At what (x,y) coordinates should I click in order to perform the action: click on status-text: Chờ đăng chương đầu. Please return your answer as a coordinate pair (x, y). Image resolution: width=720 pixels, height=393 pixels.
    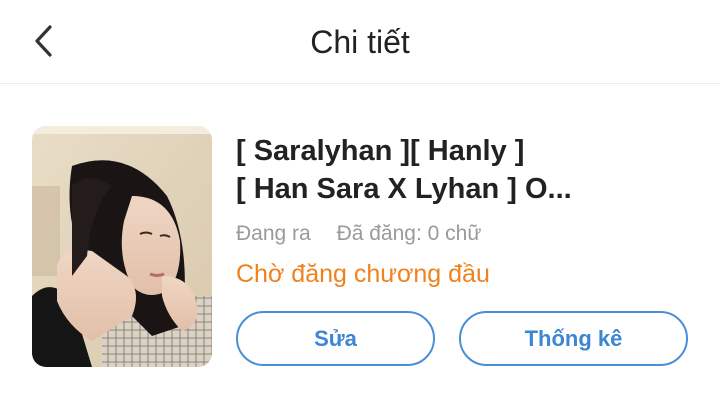
    Looking at the image, I should click on (363, 274).